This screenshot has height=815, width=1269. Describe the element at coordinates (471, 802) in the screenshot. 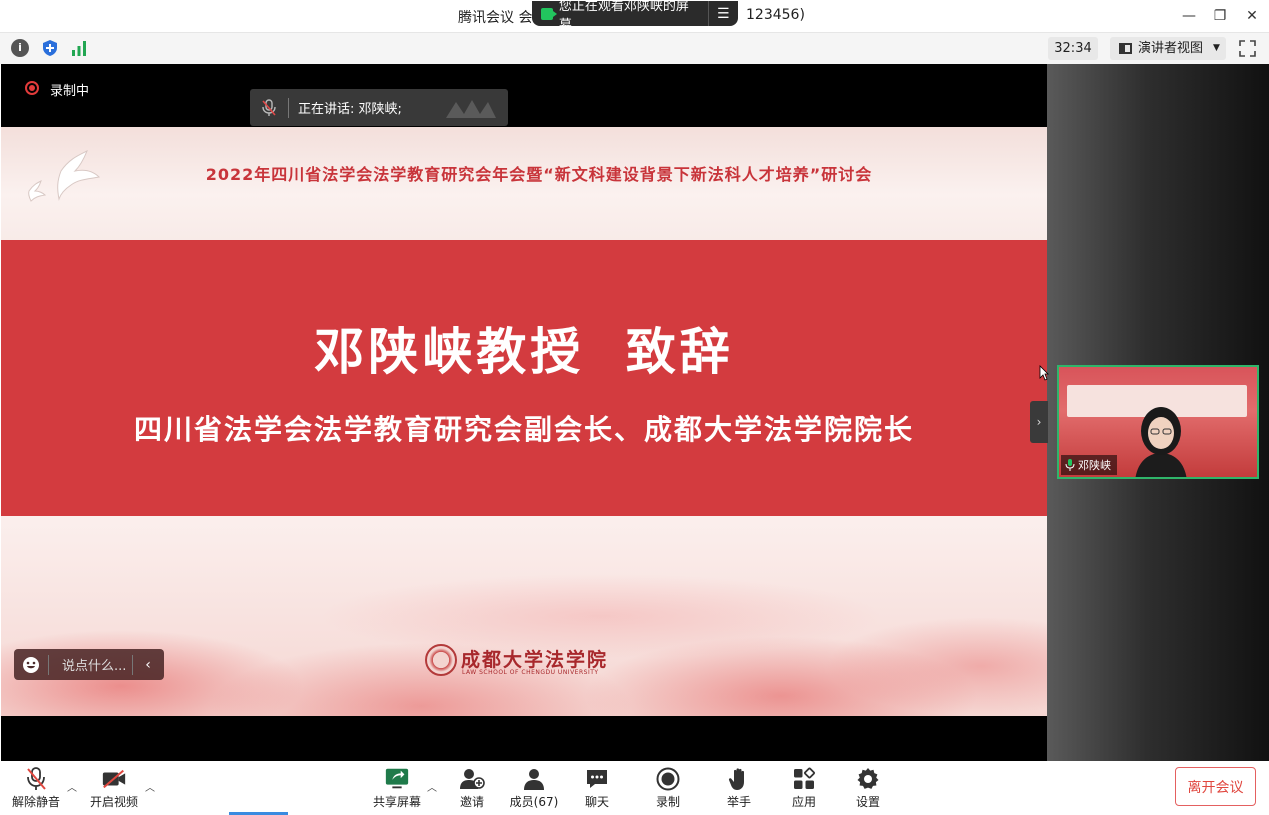

I see `invite-label: 邀请` at that location.